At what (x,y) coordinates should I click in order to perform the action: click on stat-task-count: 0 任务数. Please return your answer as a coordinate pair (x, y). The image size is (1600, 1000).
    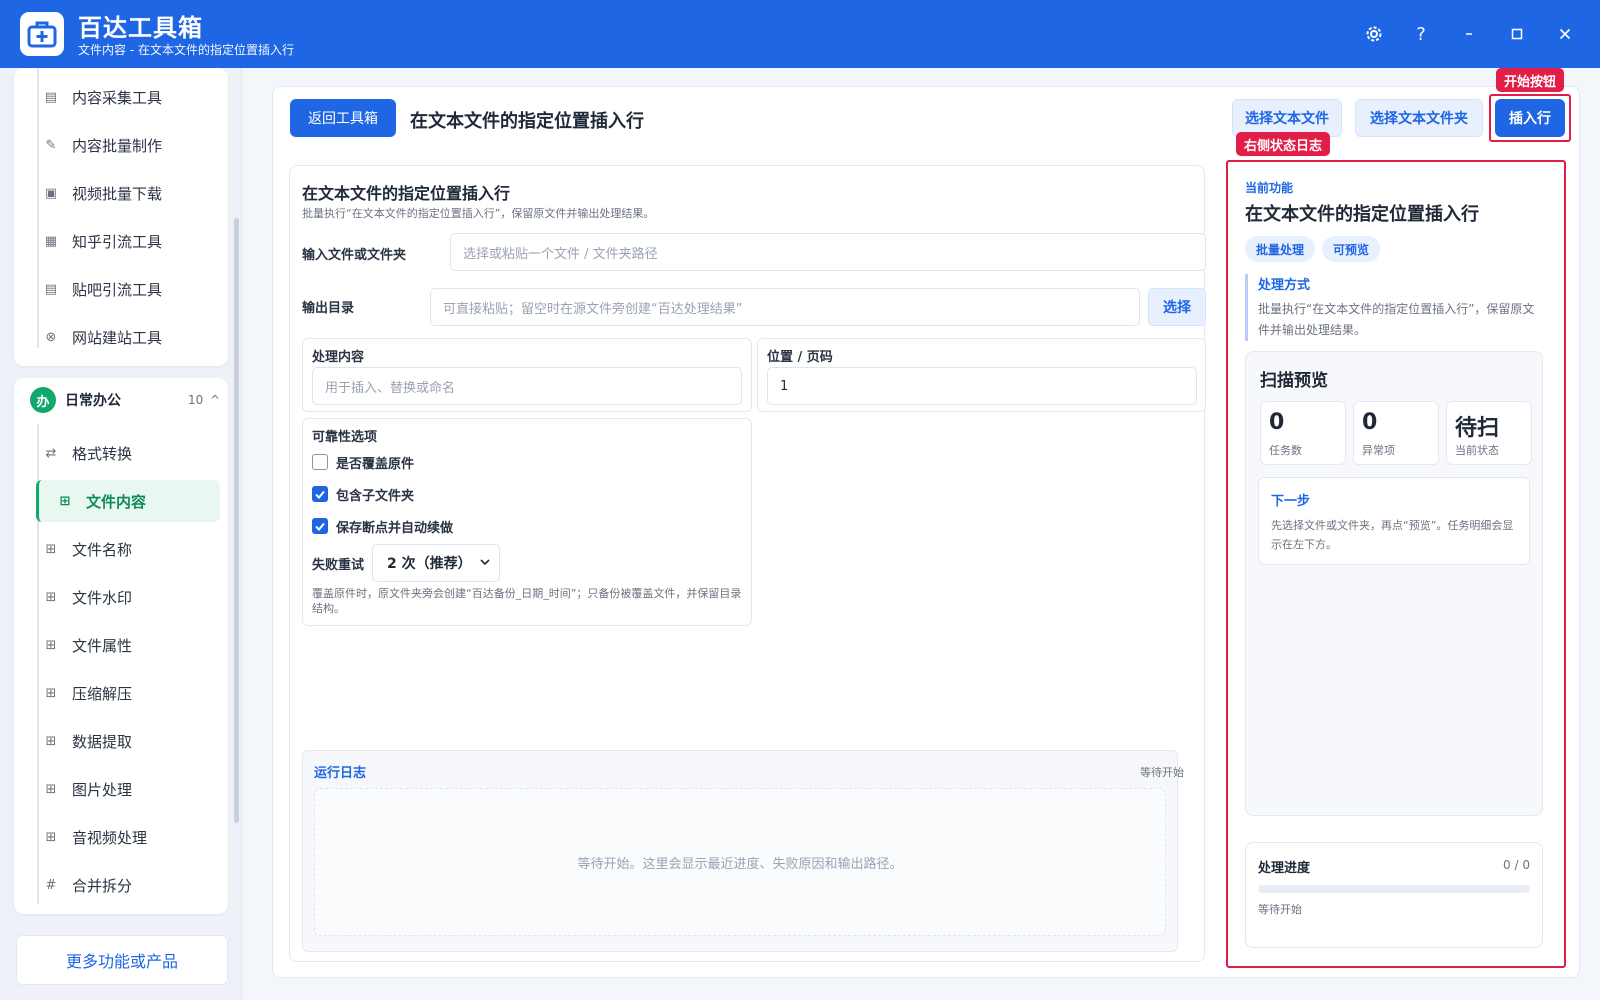
    Looking at the image, I should click on (1303, 433).